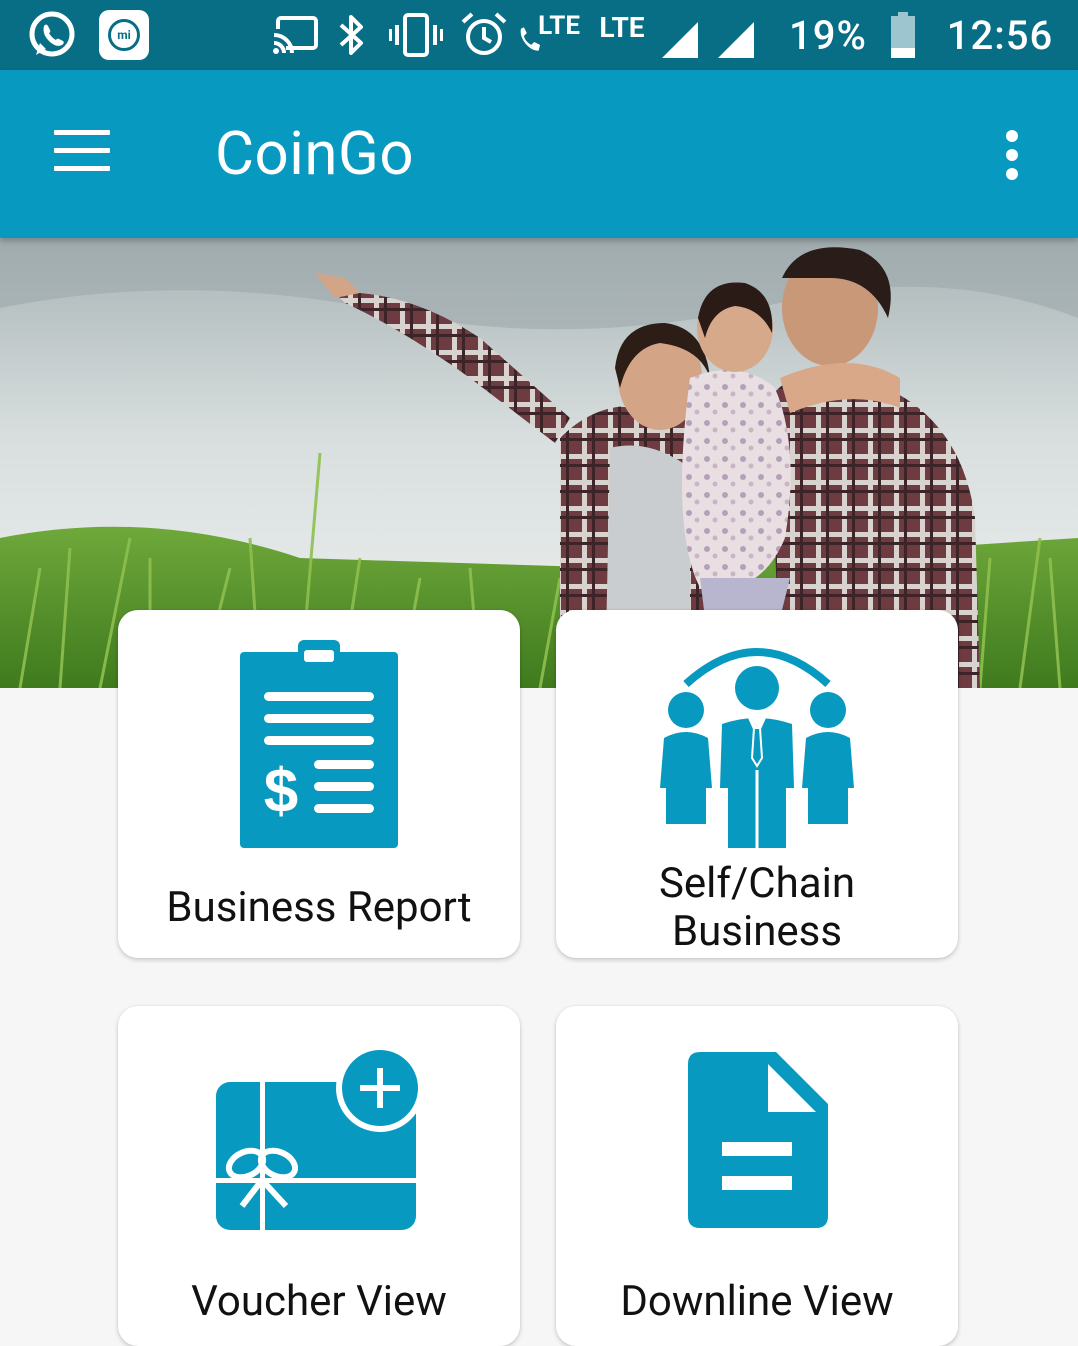  What do you see at coordinates (622, 27) in the screenshot?
I see `lte-label: LTE` at bounding box center [622, 27].